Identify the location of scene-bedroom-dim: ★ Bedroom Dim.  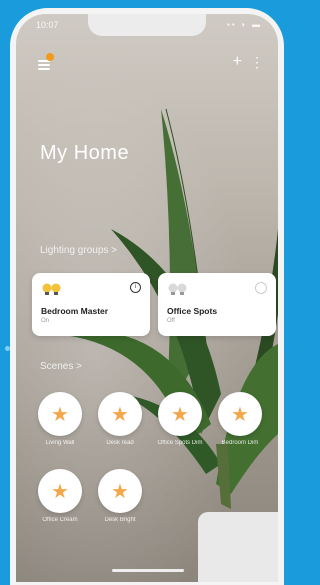
(240, 419).